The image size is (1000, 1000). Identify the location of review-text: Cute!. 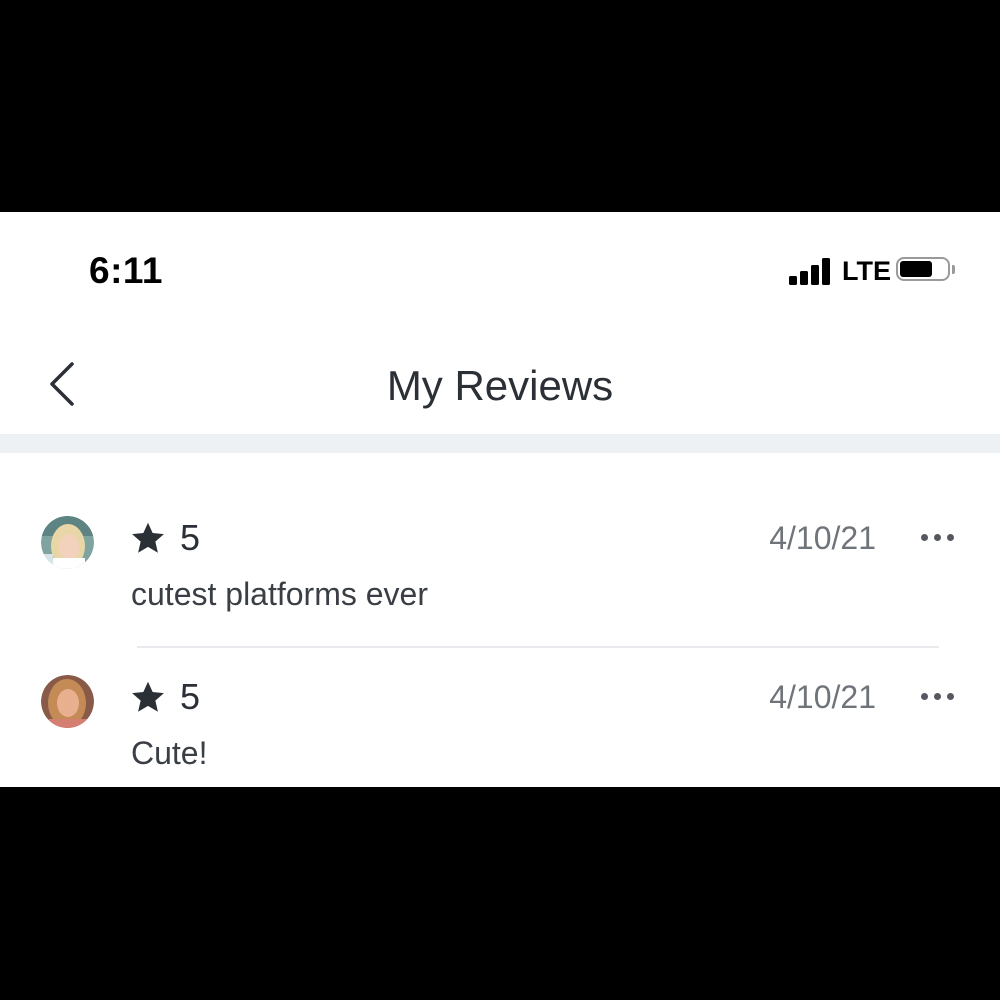
(169, 753).